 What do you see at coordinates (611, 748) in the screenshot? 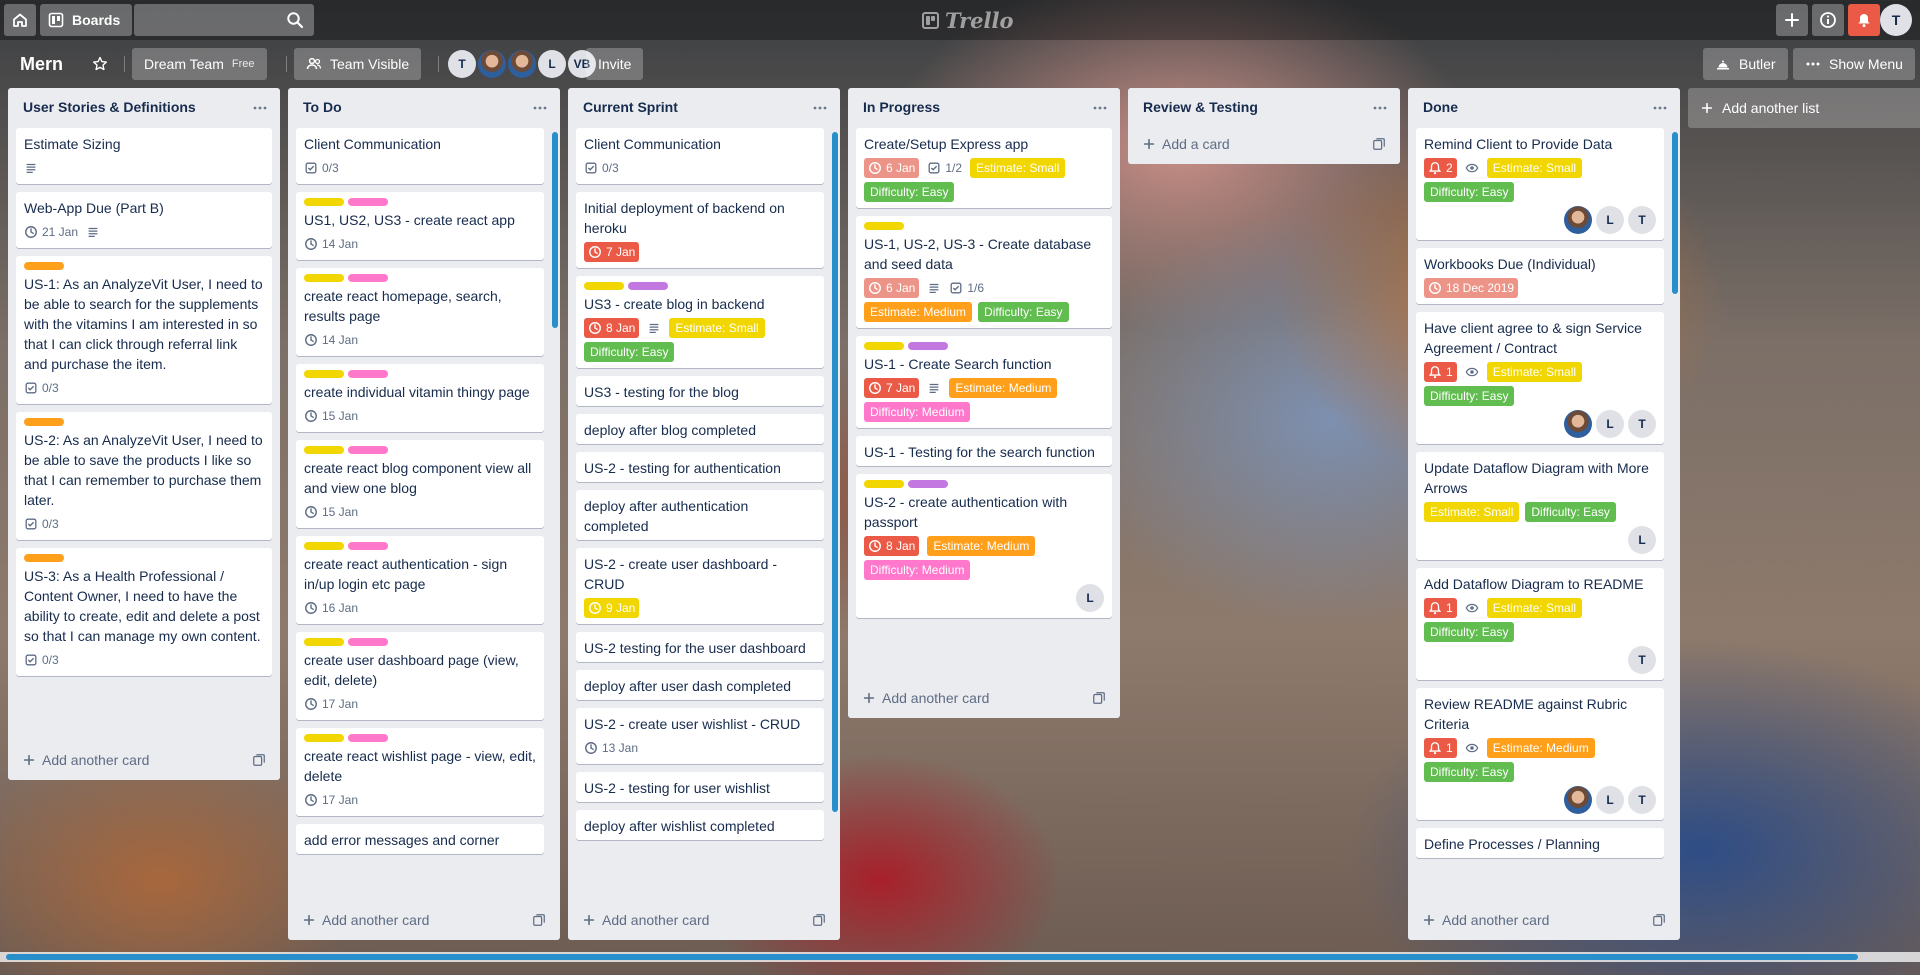
I see `due-date-badge: 13 Jan` at bounding box center [611, 748].